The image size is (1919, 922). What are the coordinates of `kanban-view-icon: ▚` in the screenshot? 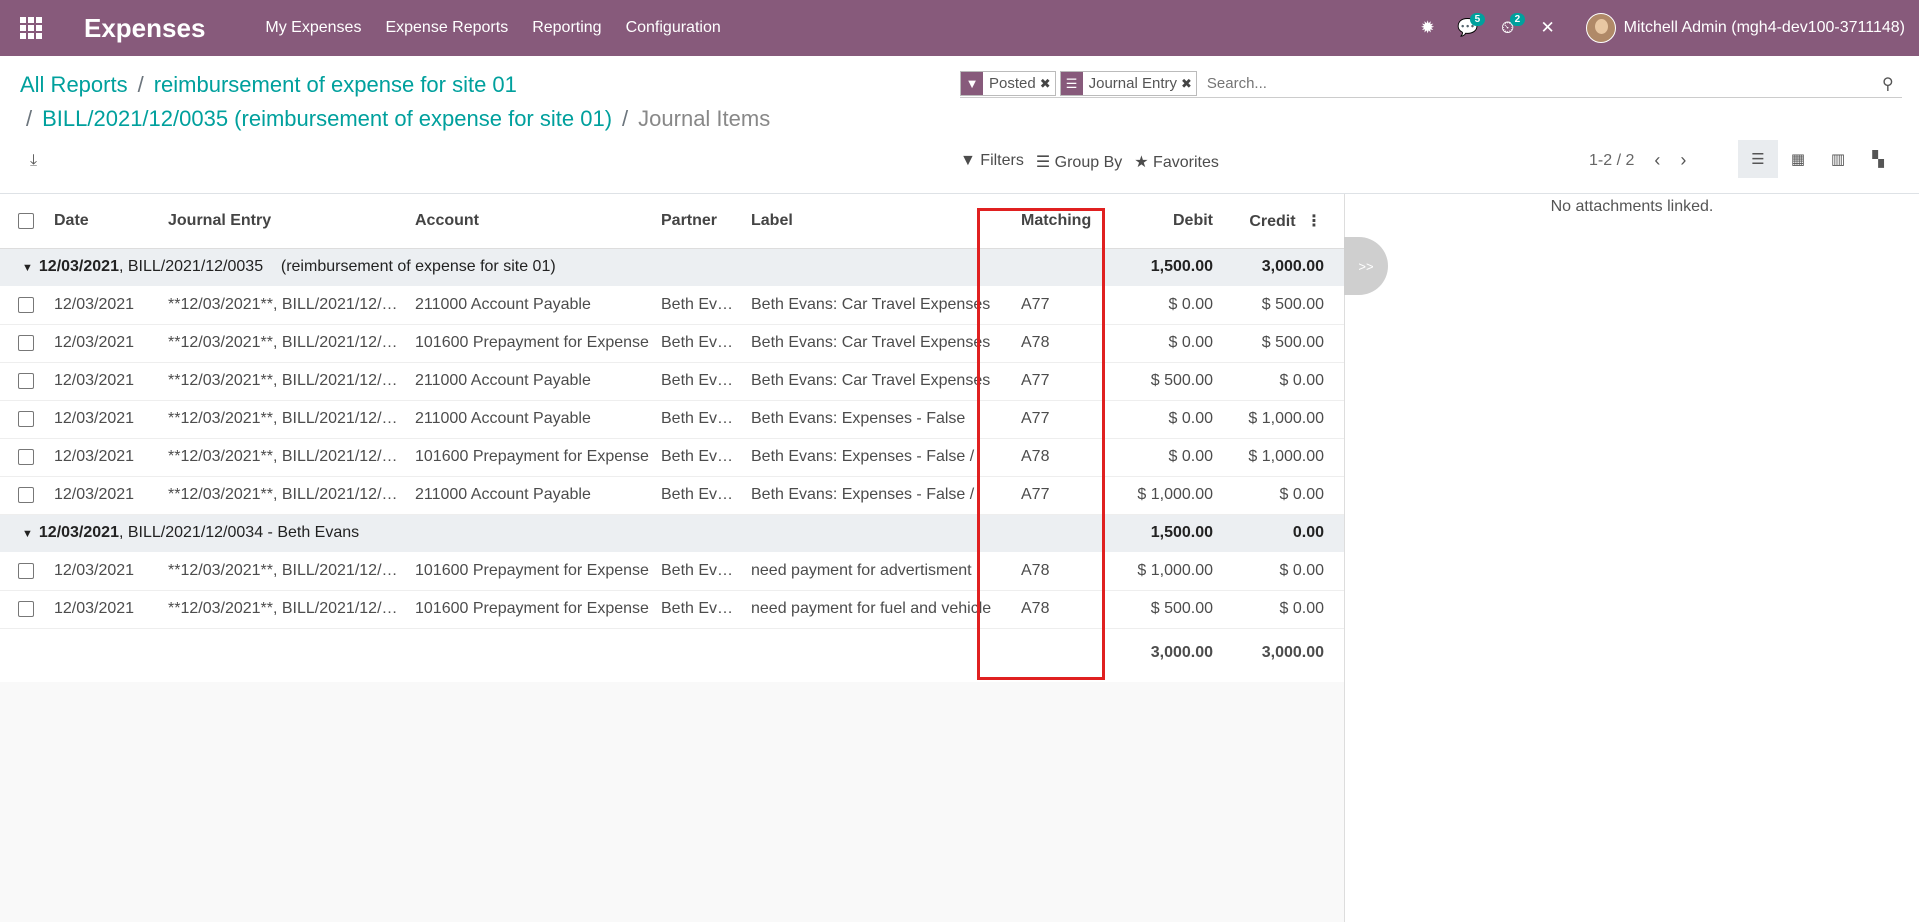 It's located at (1878, 159).